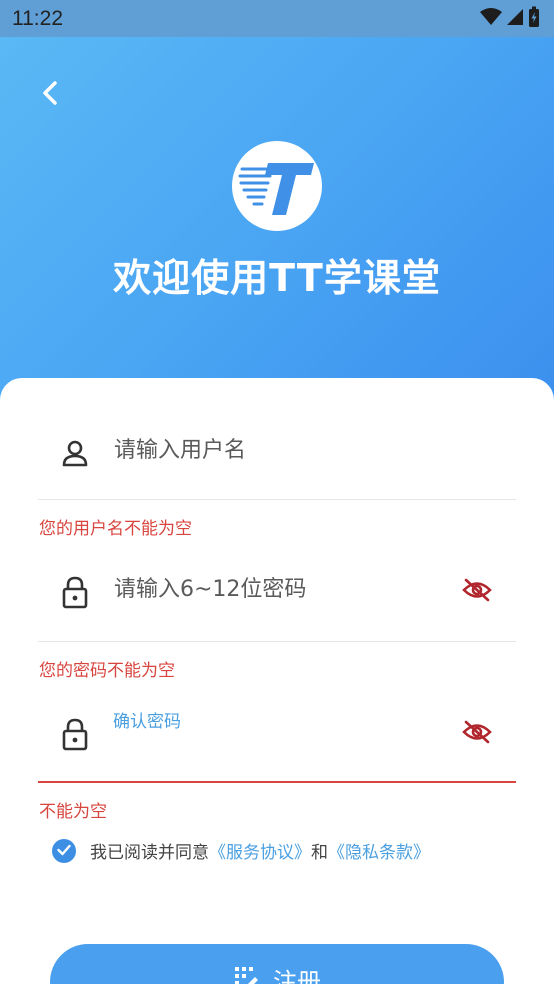  What do you see at coordinates (277, 18) in the screenshot?
I see `status-bar: 11:22` at bounding box center [277, 18].